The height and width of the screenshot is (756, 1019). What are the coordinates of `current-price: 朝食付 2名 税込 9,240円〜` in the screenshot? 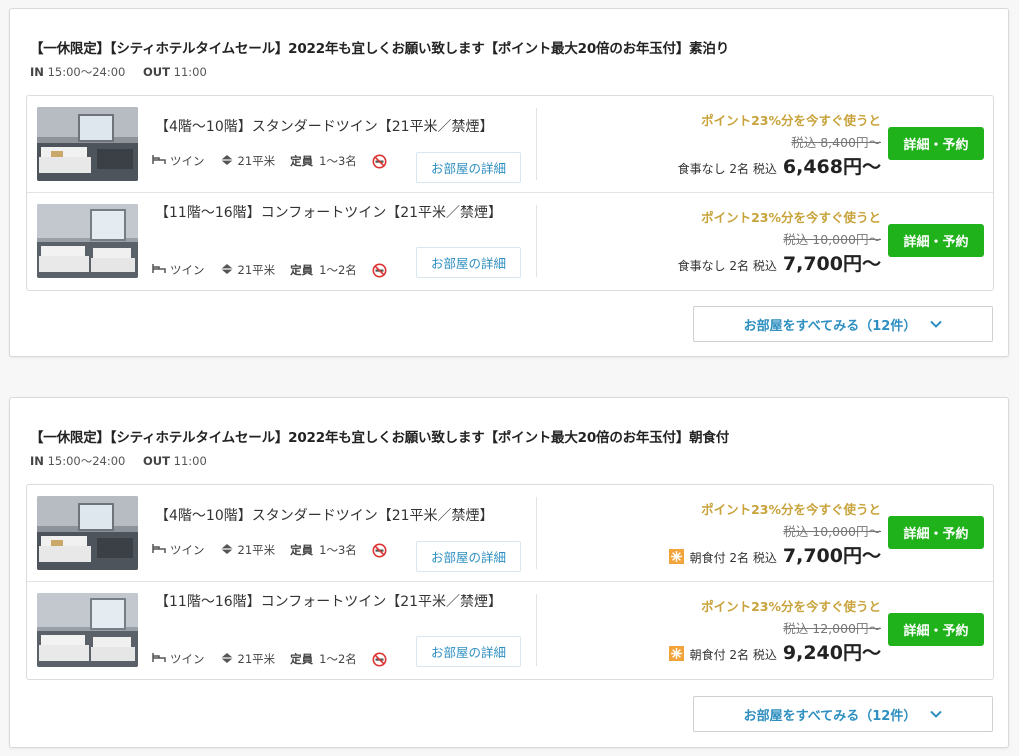 It's located at (774, 651).